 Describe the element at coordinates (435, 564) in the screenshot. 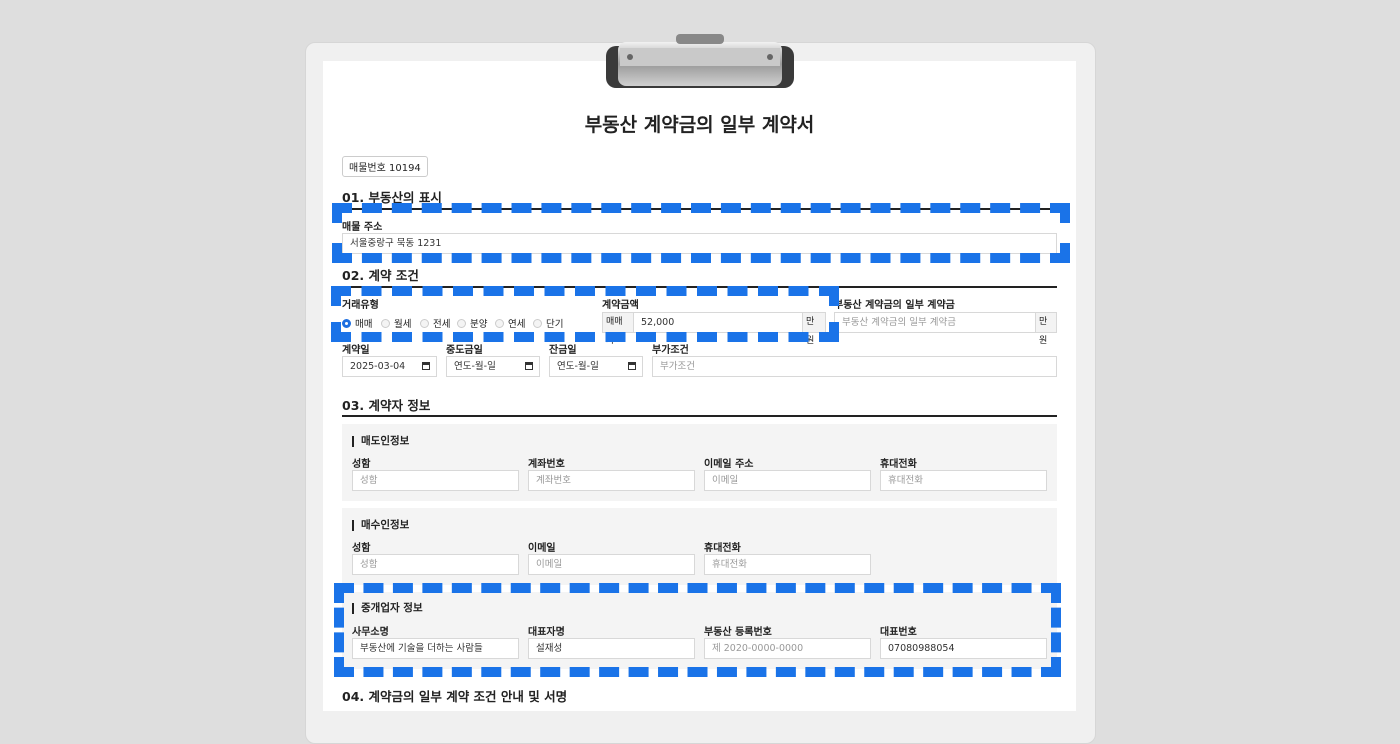

I see `buyer-name-input: 성함` at that location.